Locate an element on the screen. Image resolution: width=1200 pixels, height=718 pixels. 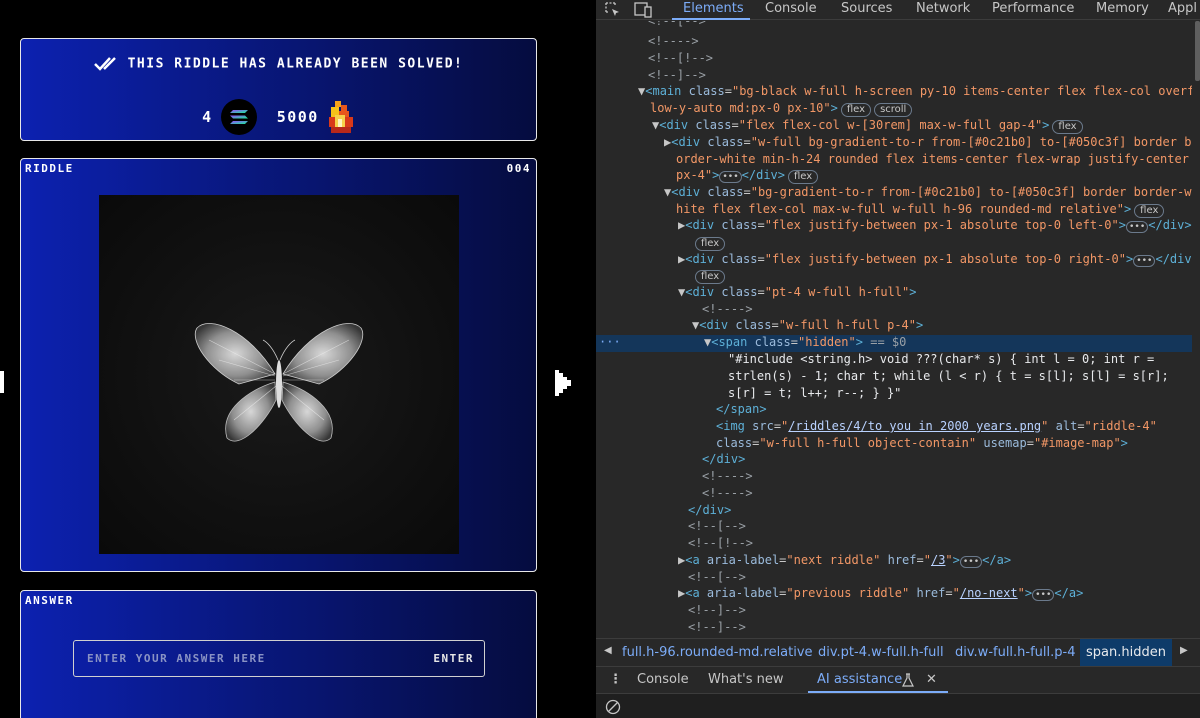
dom-line: px-4"> ••• </div> flex is located at coordinates (894, 176).